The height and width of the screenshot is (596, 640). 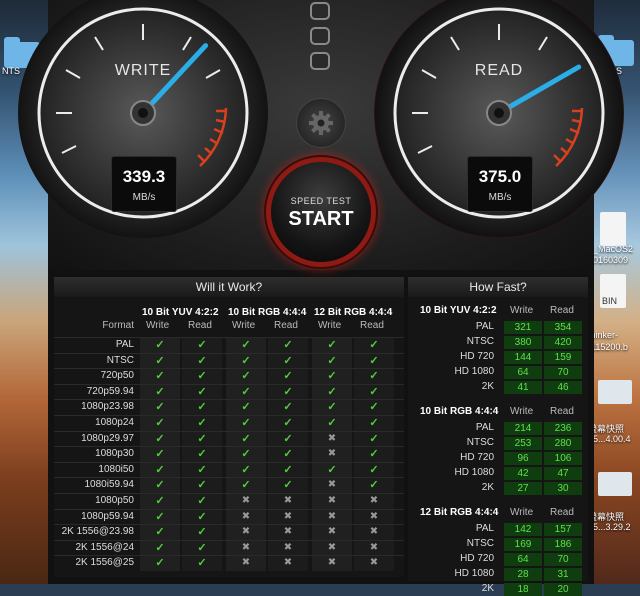 I want to click on settings-button, so click(x=321, y=123).